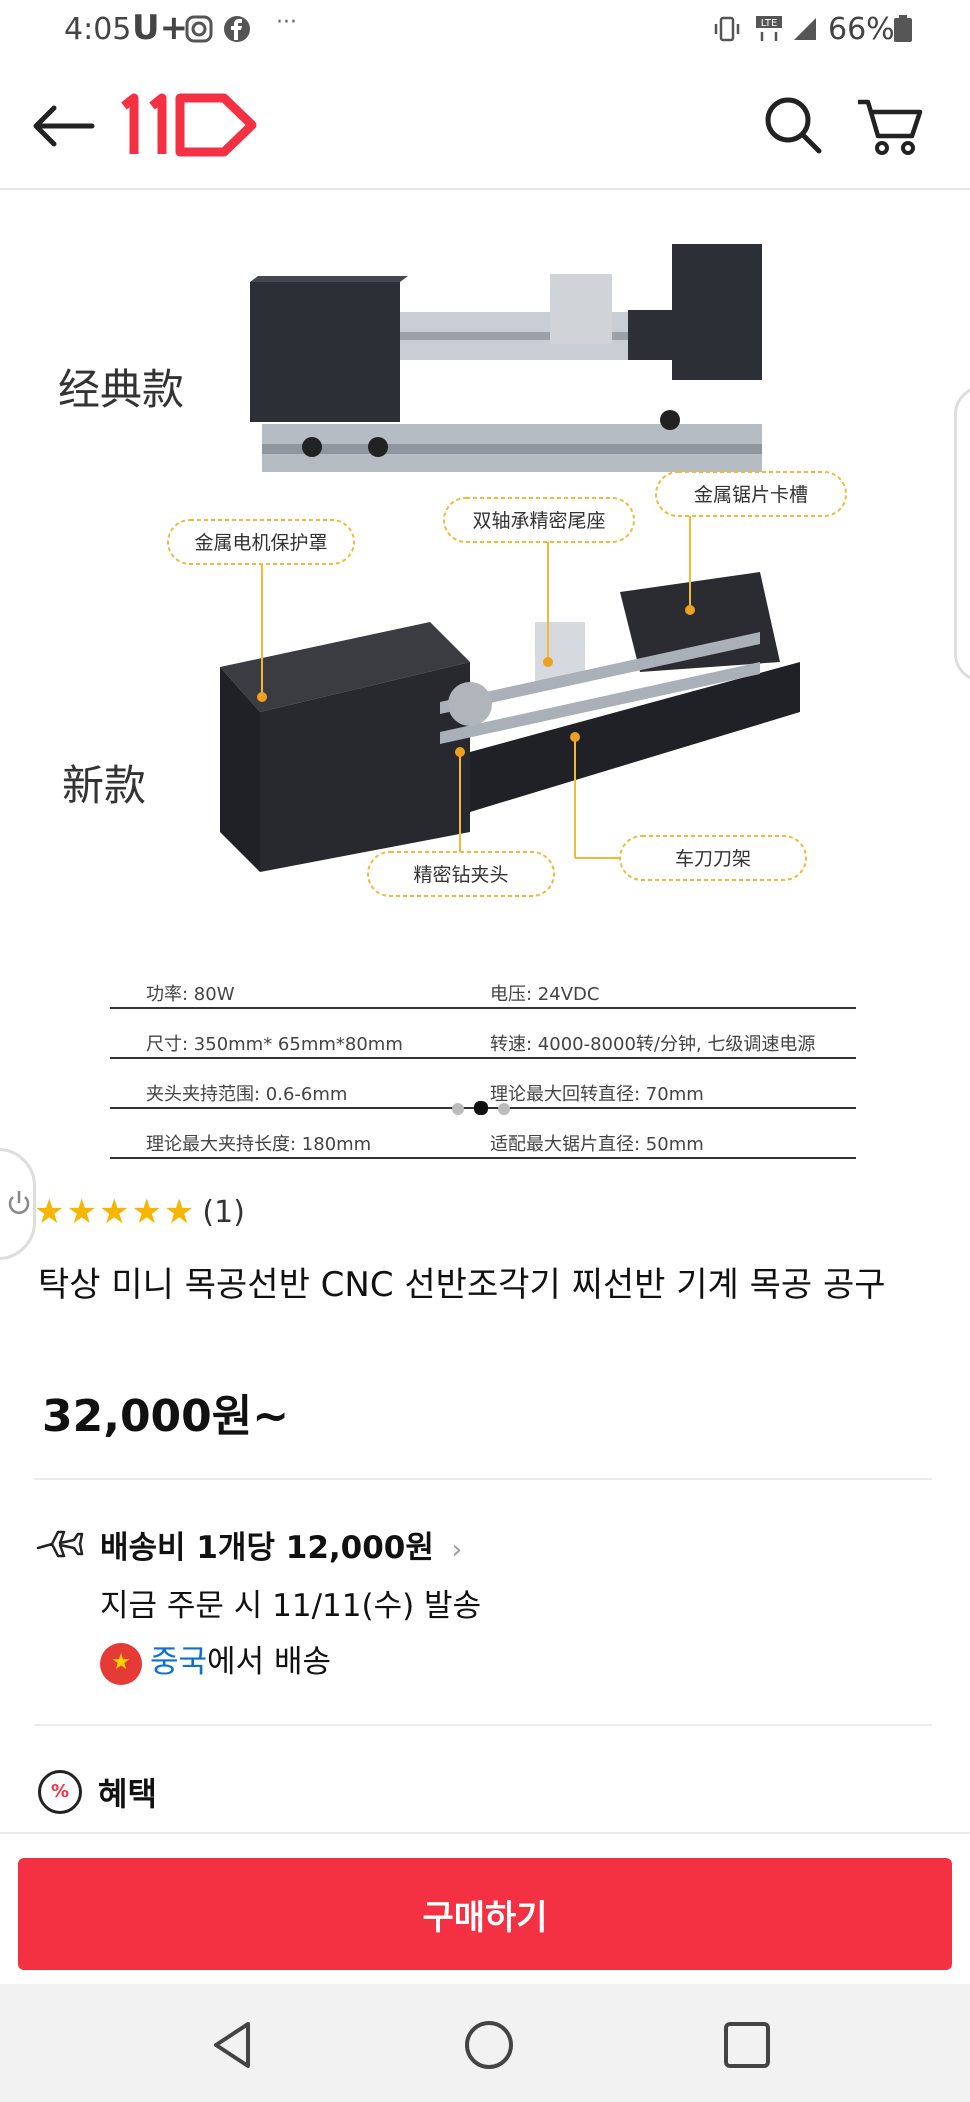 The width and height of the screenshot is (970, 2102). Describe the element at coordinates (178, 1662) in the screenshot. I see `origin-country-link: 중국` at that location.